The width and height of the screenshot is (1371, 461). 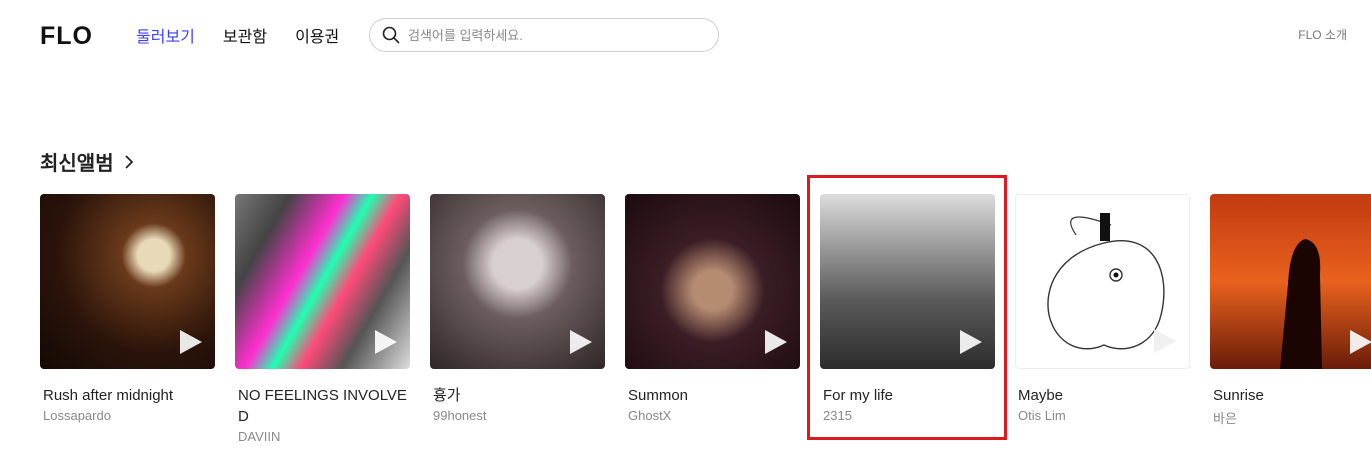 I want to click on chevron-right-icon, so click(x=128, y=161).